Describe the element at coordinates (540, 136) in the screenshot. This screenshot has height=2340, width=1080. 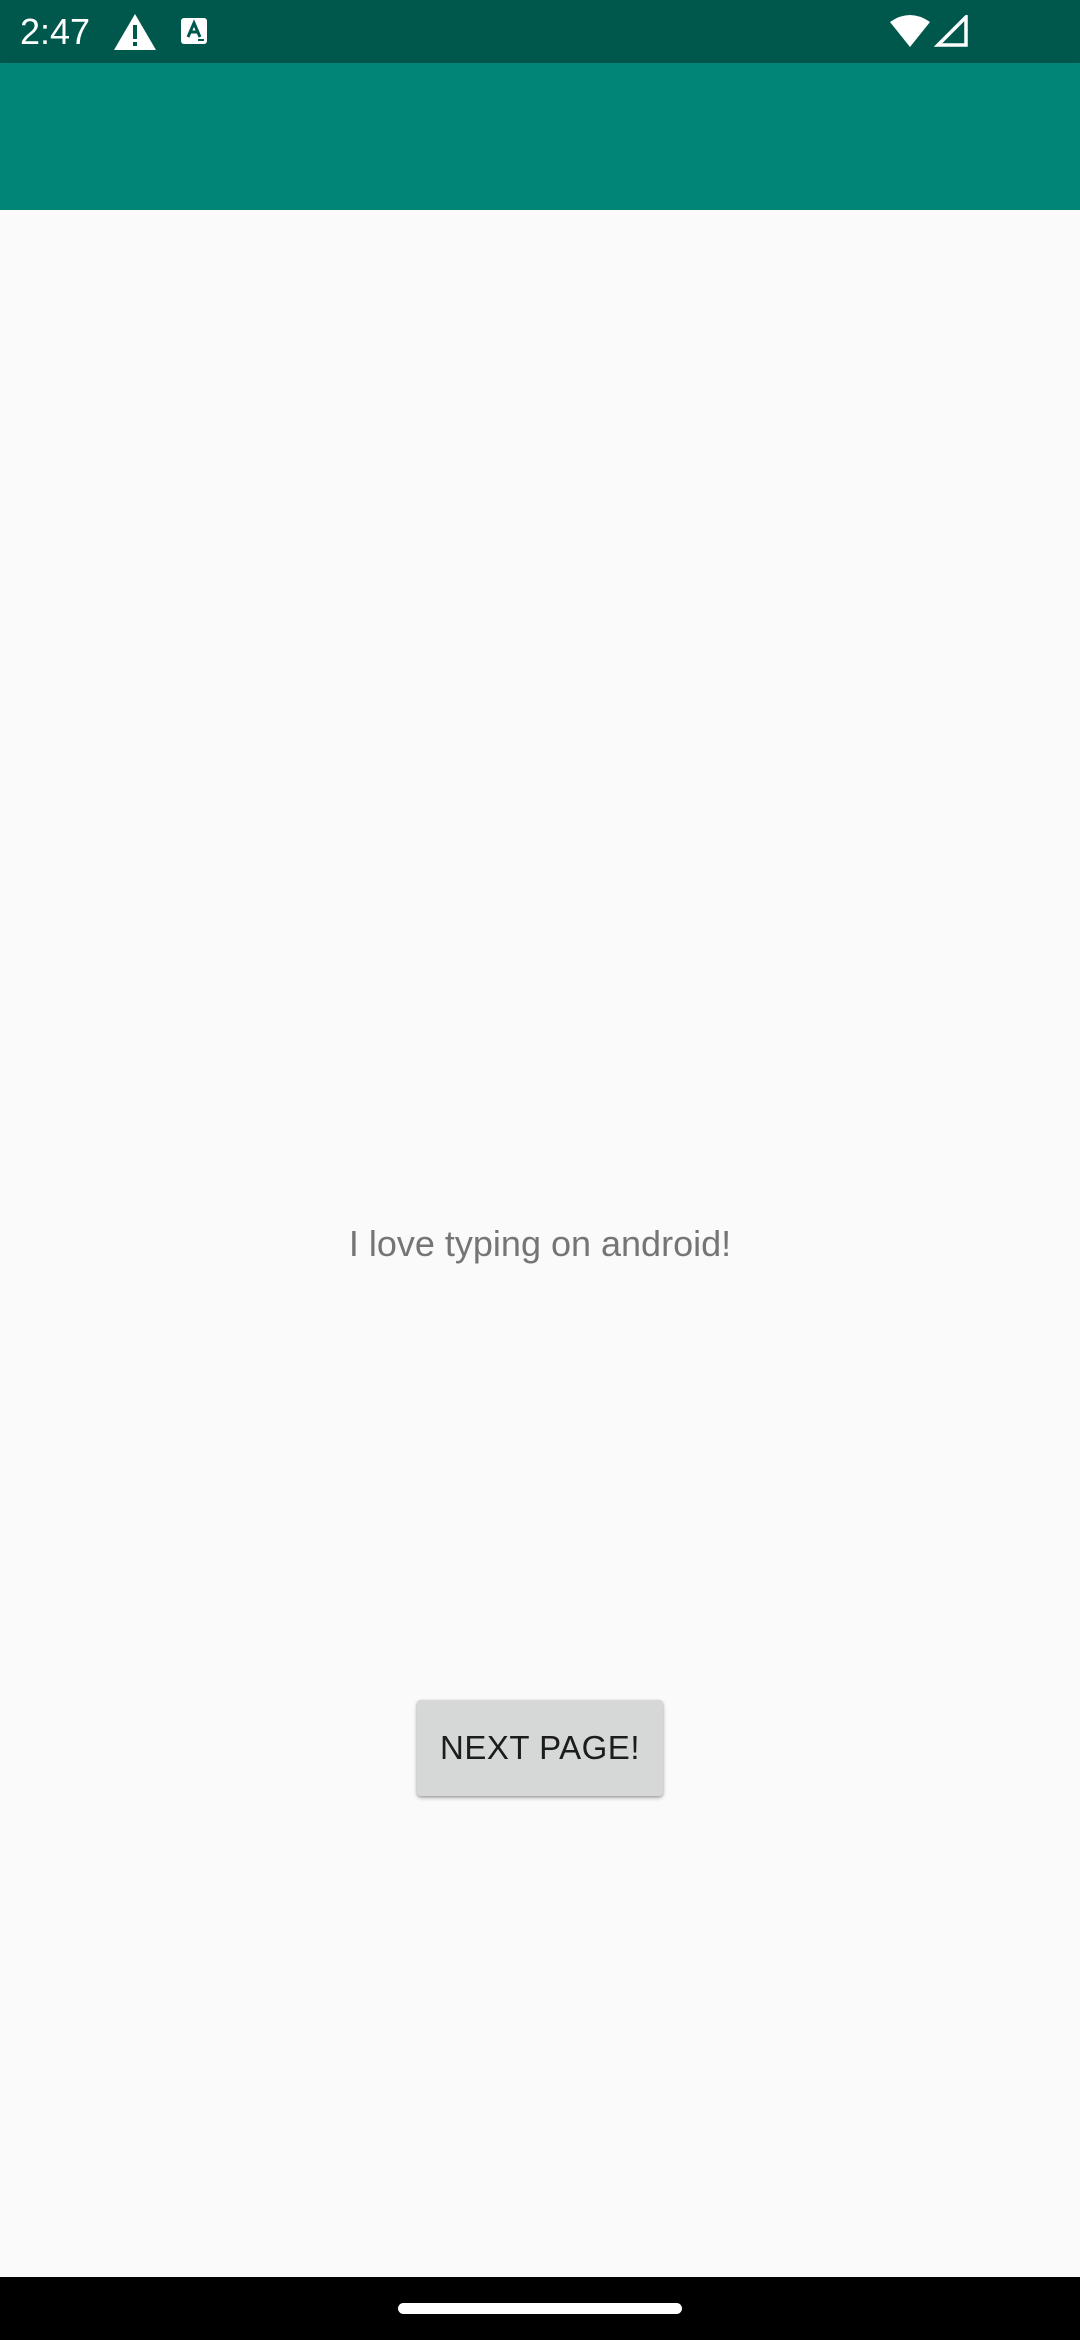
I see `app-bar` at that location.